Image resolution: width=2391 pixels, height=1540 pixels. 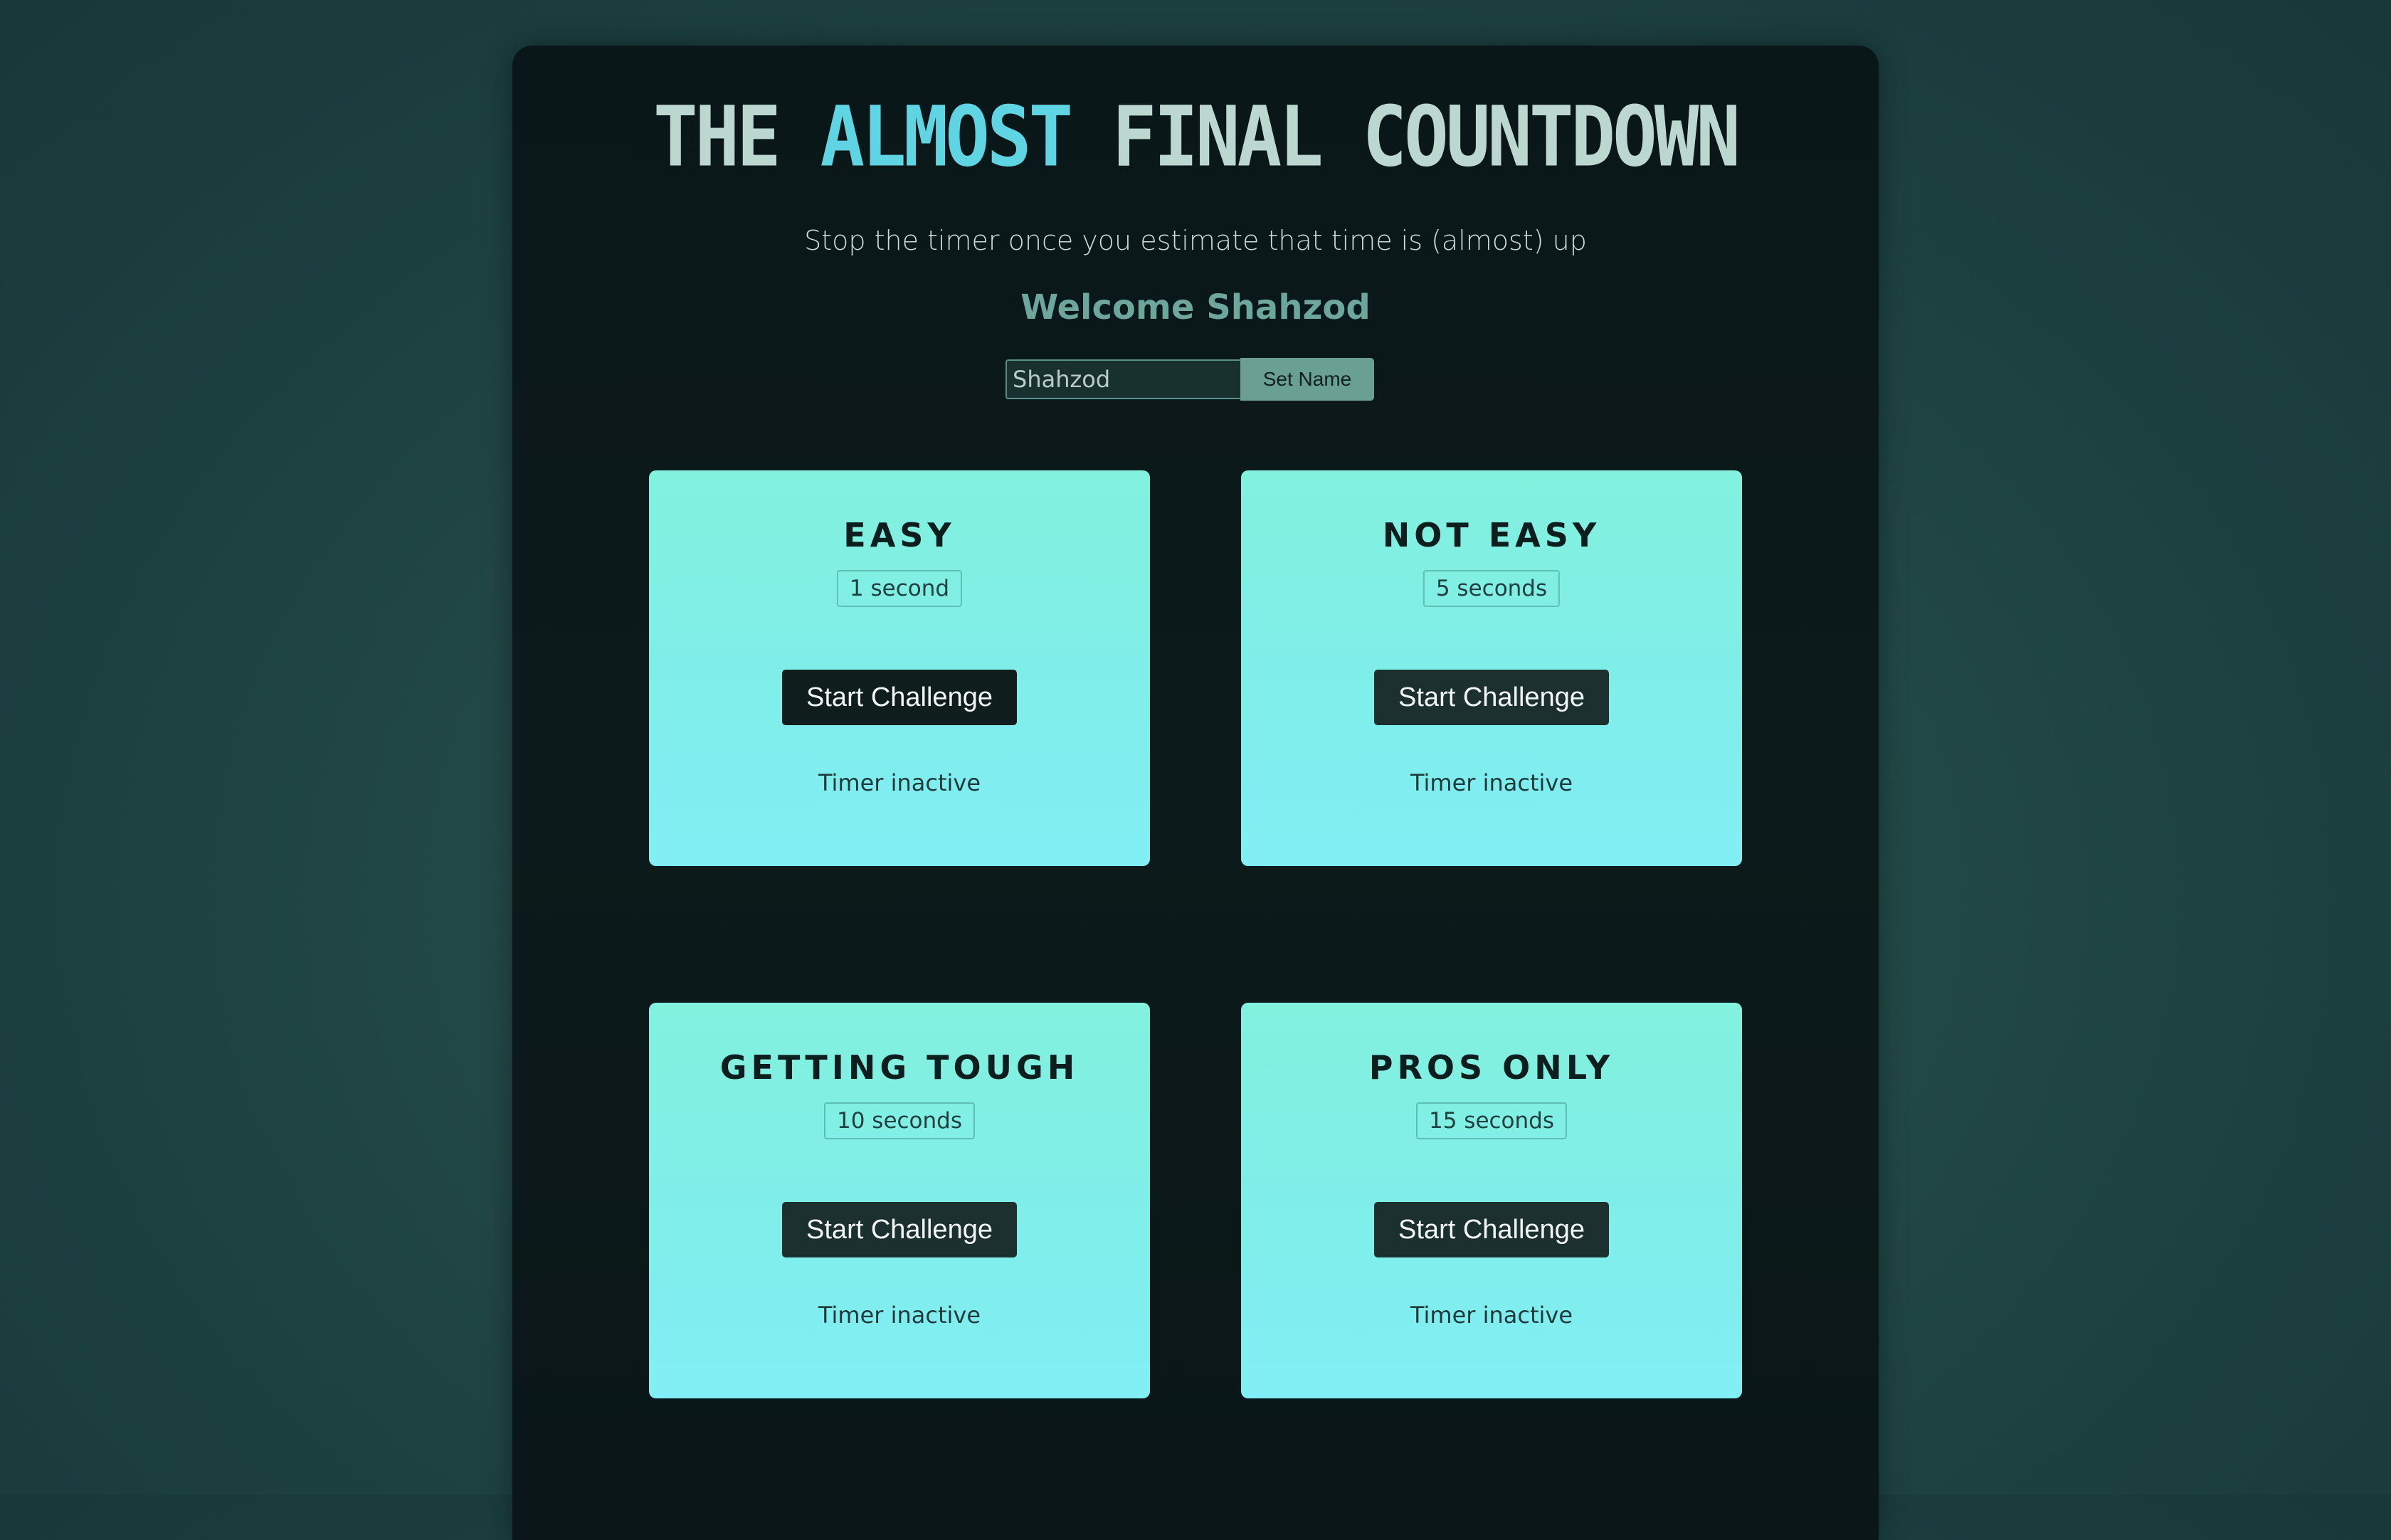 I want to click on title-part-1: THE, so click(x=717, y=137).